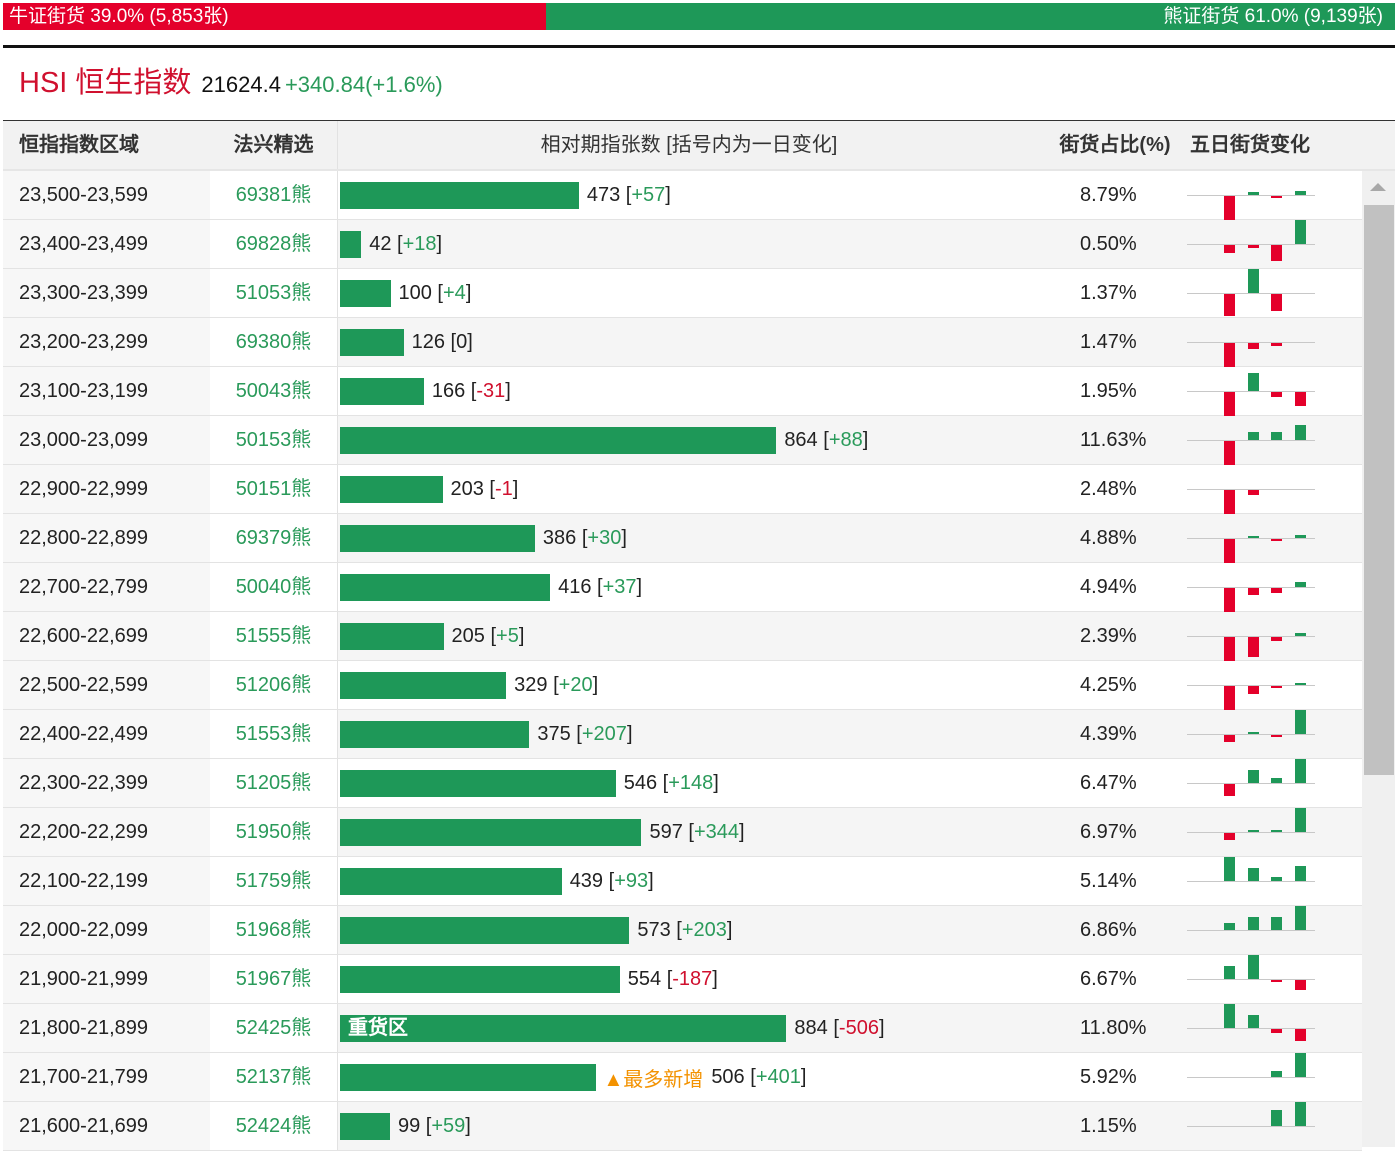 The image size is (1399, 1151). Describe the element at coordinates (531, 684) in the screenshot. I see `count-number: 329` at that location.